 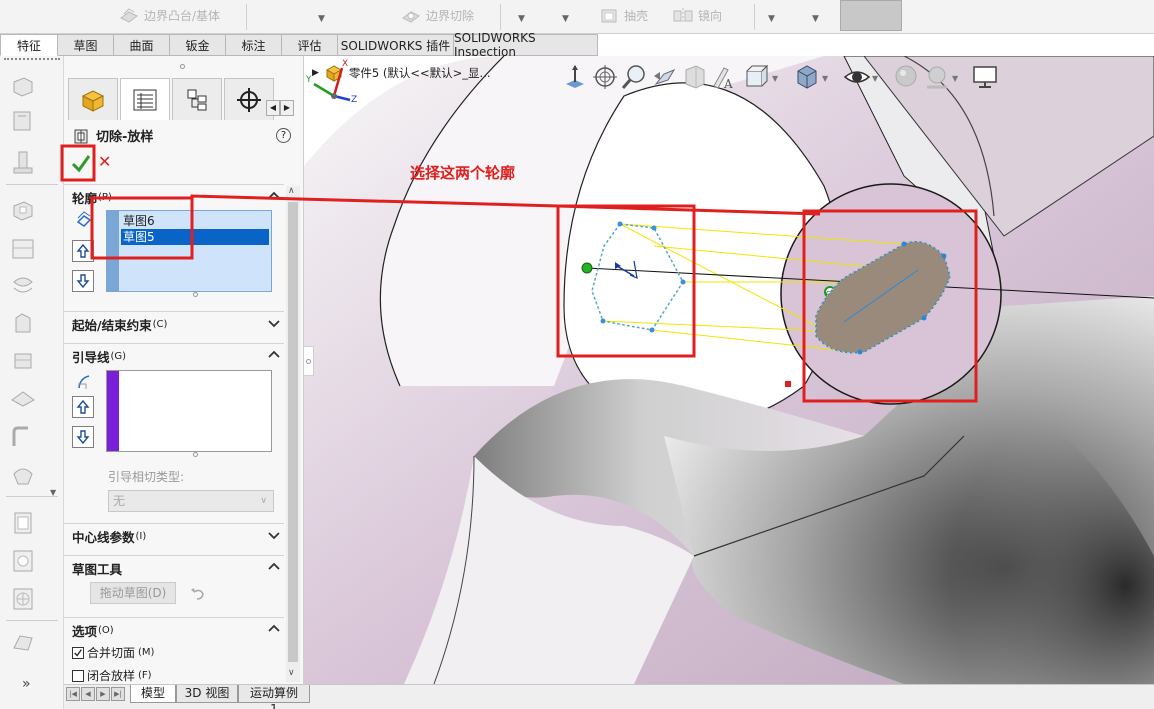 What do you see at coordinates (29, 45) in the screenshot?
I see `tab-features: 特征` at bounding box center [29, 45].